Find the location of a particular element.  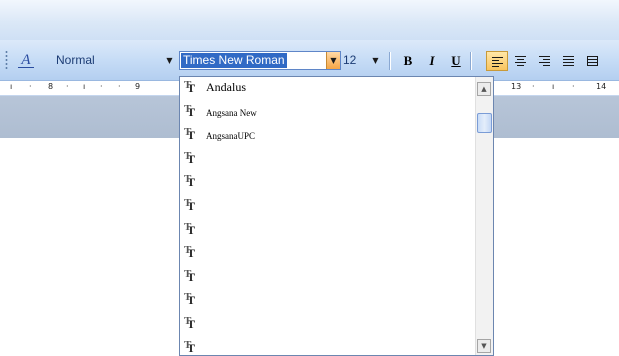

align-right-icon is located at coordinates (544, 61).